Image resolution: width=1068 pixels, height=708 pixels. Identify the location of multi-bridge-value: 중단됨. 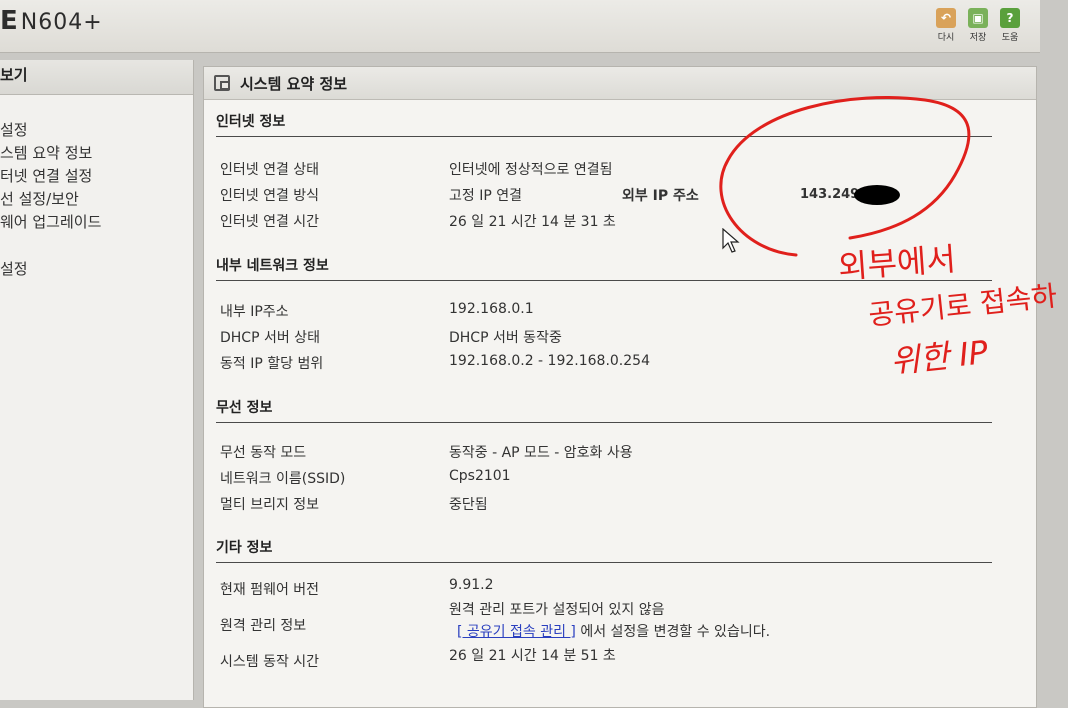
(468, 505).